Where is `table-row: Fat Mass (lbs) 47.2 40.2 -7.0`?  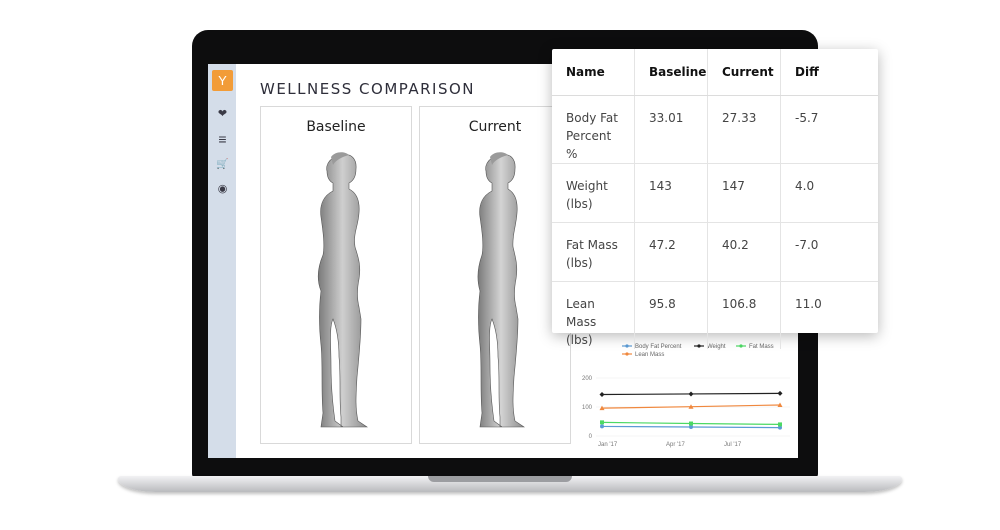
table-row: Fat Mass (lbs) 47.2 40.2 -7.0 is located at coordinates (715, 252).